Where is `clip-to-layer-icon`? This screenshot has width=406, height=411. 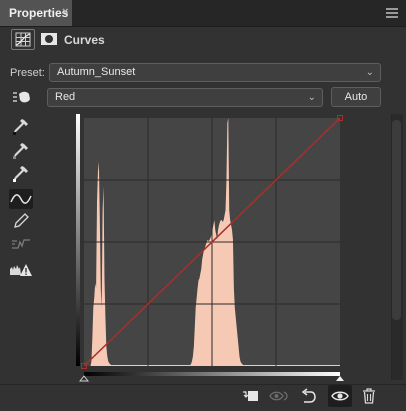 clip-to-layer-icon is located at coordinates (250, 396).